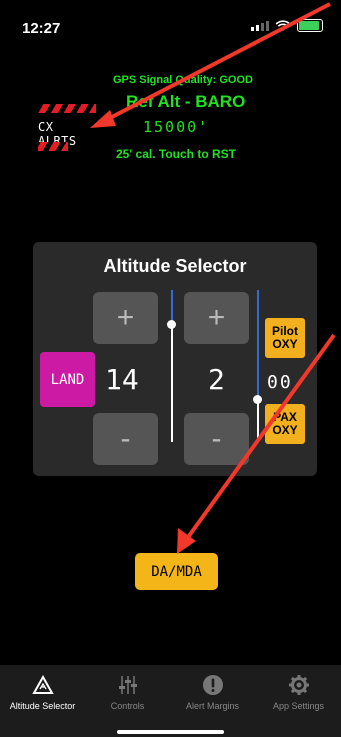 This screenshot has height=737, width=341. I want to click on status-icons, so click(287, 25).